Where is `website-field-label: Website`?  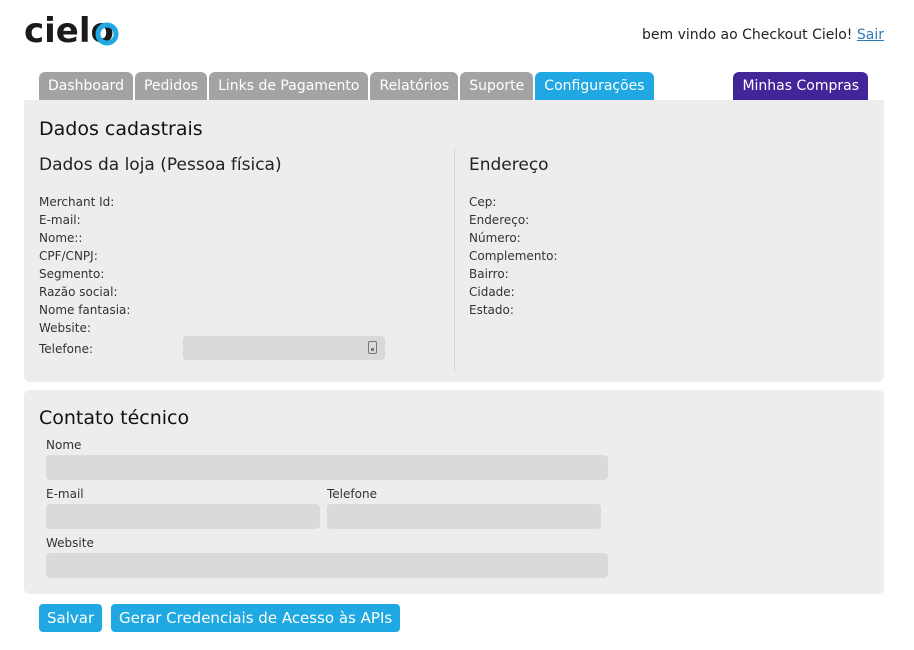
website-field-label: Website is located at coordinates (70, 543).